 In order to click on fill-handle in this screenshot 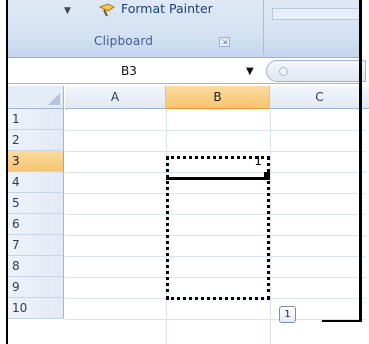, I will do `click(267, 175)`.